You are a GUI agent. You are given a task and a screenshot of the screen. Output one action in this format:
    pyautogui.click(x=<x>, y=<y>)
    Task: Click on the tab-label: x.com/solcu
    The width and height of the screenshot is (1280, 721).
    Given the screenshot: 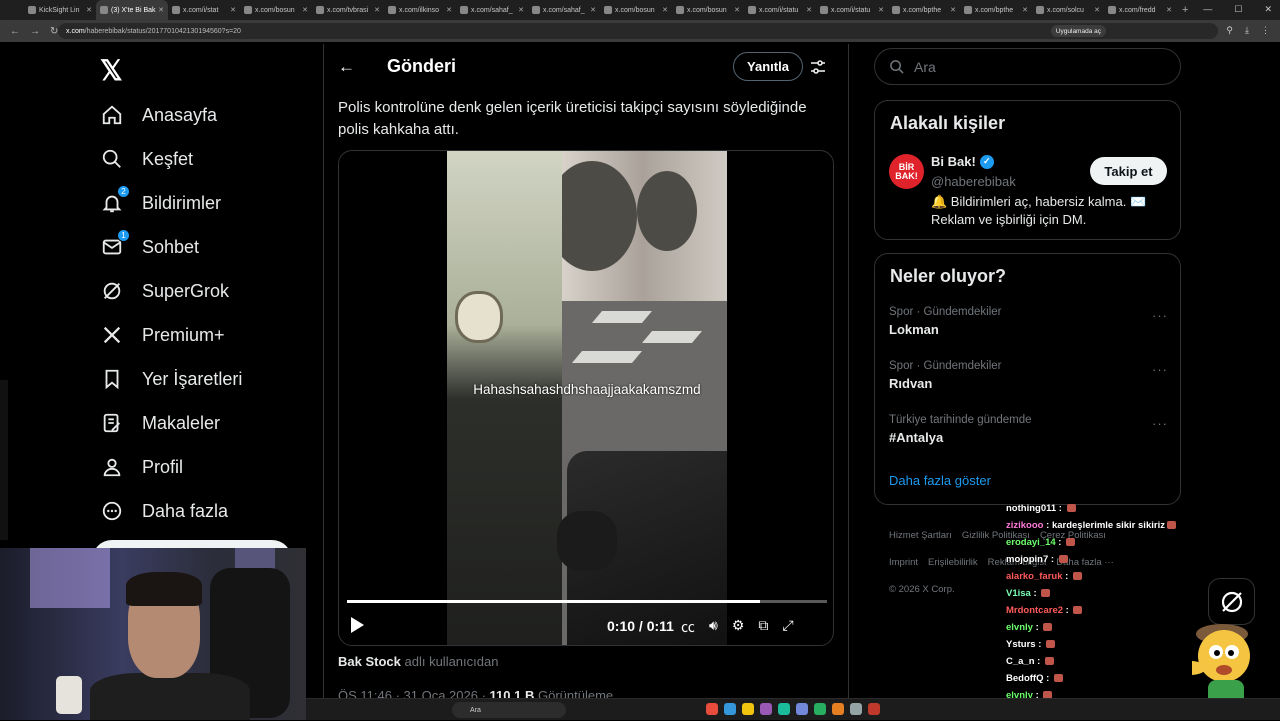 What is the action you would take?
    pyautogui.click(x=1065, y=10)
    